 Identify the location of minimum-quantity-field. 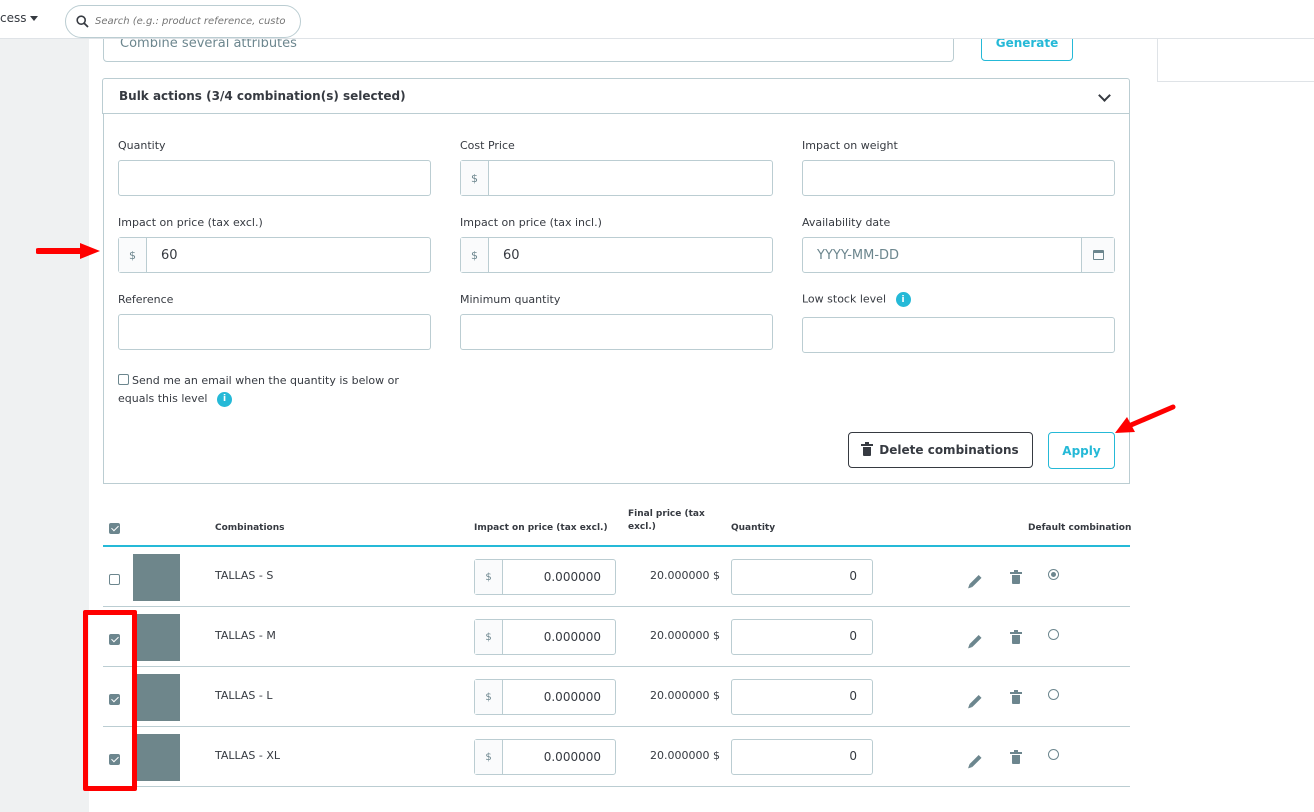
(616, 332).